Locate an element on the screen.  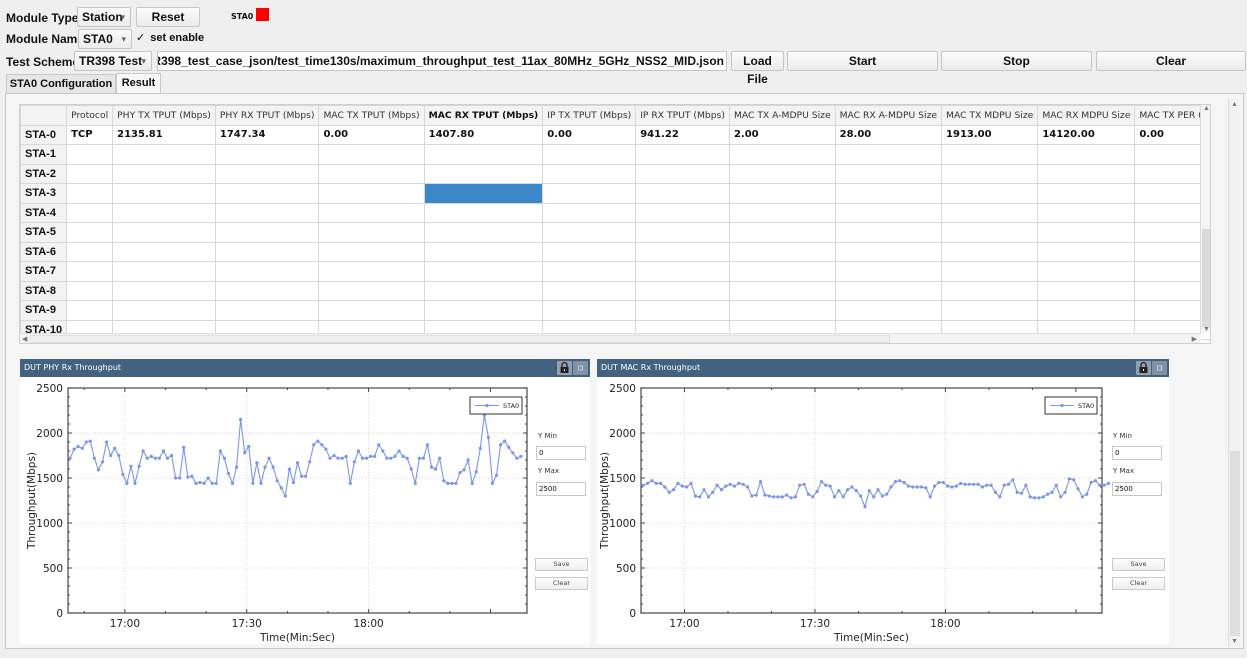
column-header: MAC RX TPUT (Mbps) is located at coordinates (483, 115).